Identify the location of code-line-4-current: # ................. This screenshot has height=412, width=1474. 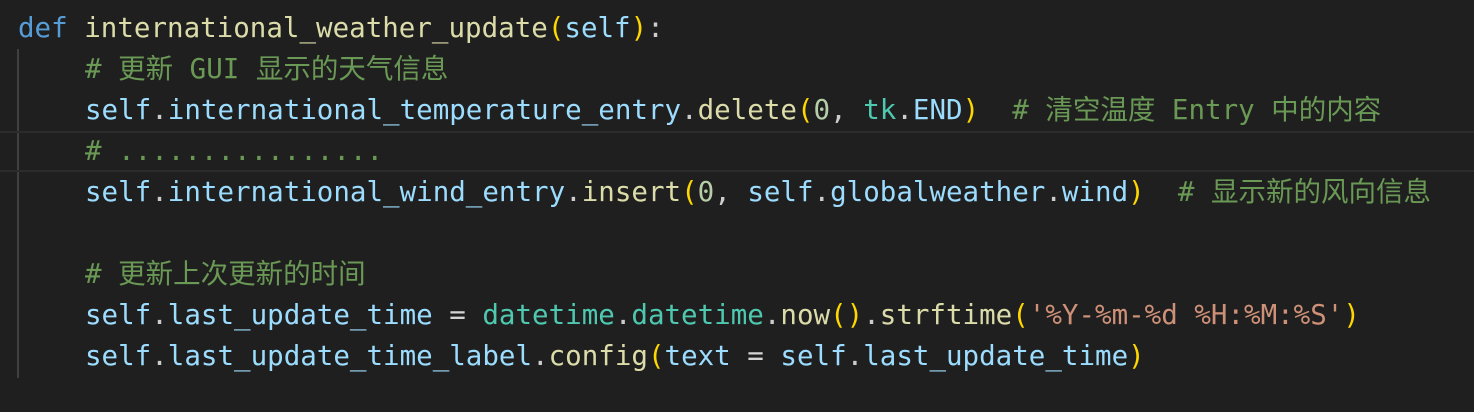
(737, 151).